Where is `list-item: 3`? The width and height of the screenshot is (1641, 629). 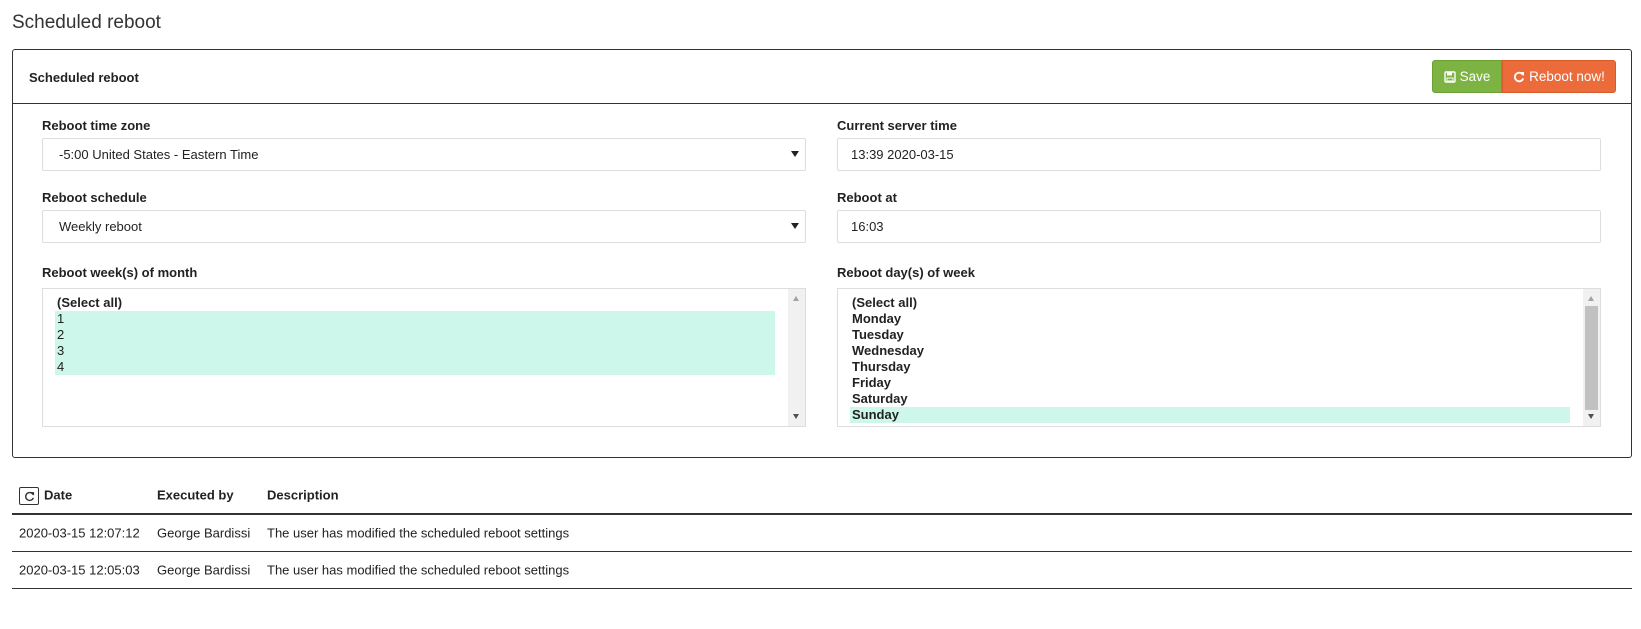
list-item: 3 is located at coordinates (415, 351).